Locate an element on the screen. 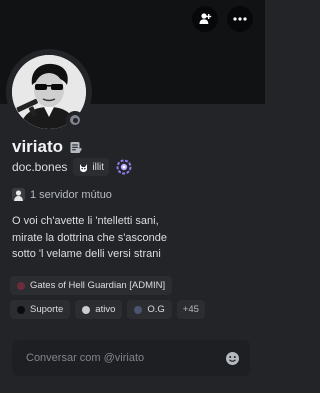 This screenshot has width=320, height=393. emoji-button is located at coordinates (232, 358).